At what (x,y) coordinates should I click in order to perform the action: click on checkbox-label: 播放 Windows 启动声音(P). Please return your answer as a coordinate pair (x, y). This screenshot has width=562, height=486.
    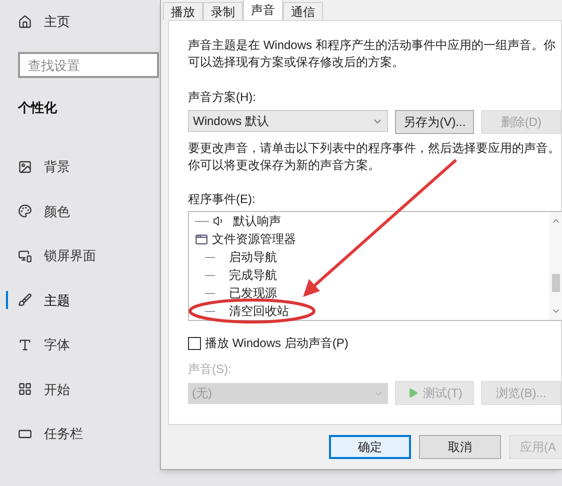
    Looking at the image, I should click on (276, 343).